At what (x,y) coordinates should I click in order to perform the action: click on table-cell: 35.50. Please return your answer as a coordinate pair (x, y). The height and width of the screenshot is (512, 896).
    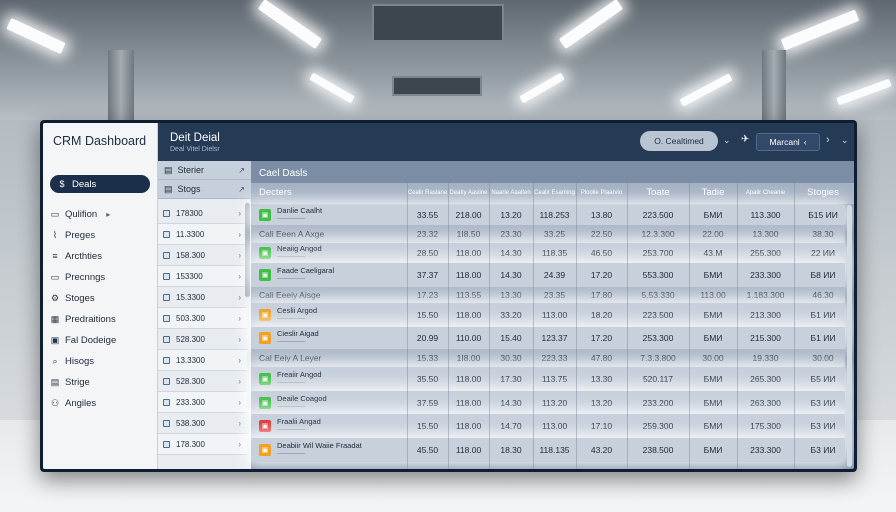
    Looking at the image, I should click on (427, 379).